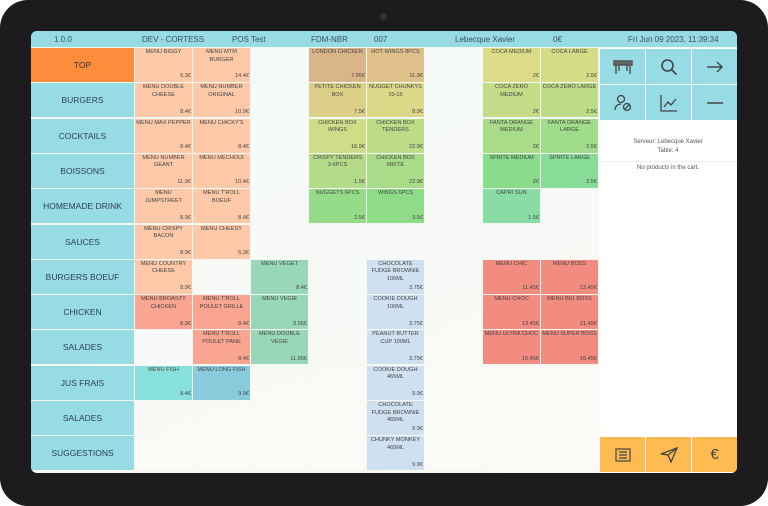  I want to click on customer-button, so click(622, 102).